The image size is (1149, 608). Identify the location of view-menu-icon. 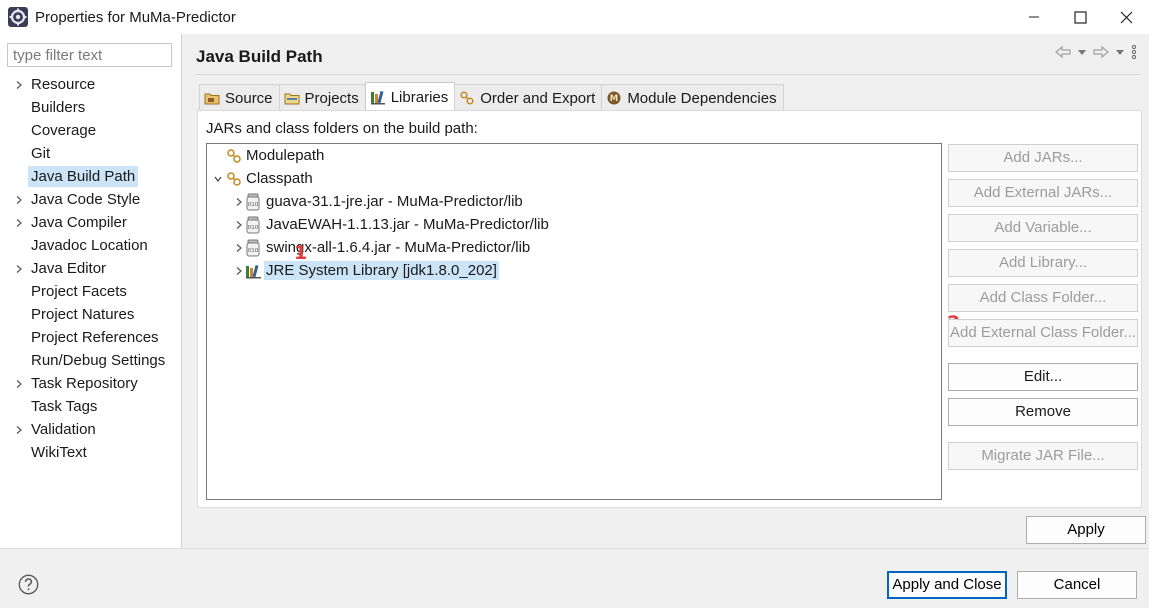
(1134, 52).